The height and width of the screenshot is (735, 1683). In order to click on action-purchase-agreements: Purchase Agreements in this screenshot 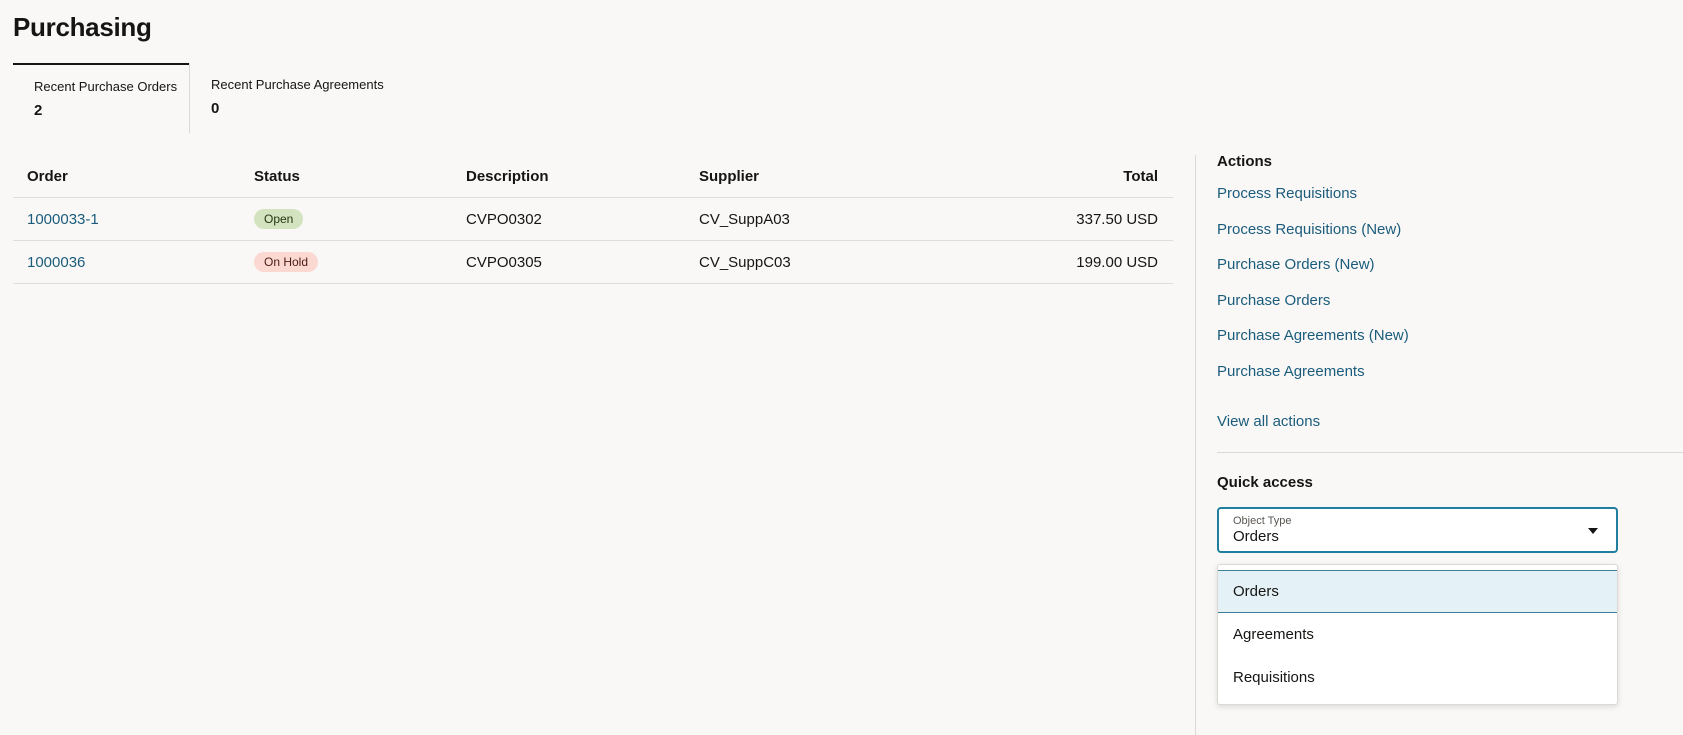, I will do `click(1450, 380)`.